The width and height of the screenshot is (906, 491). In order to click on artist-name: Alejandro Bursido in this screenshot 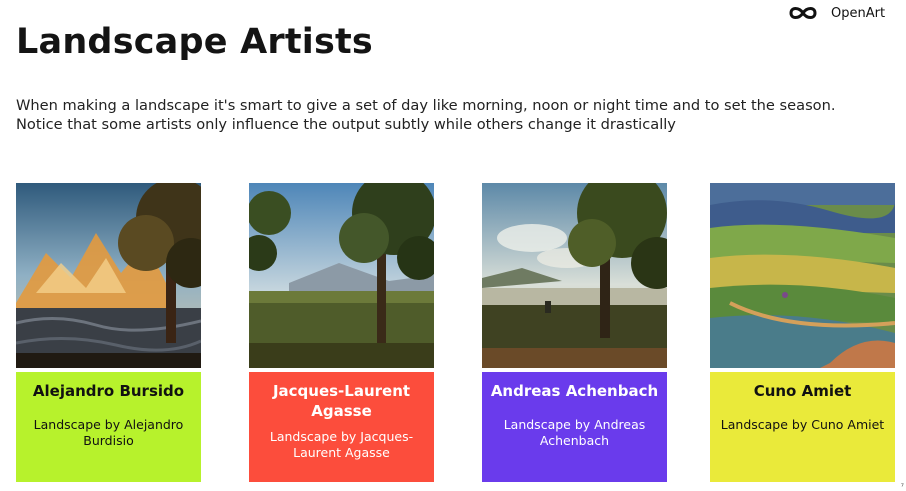, I will do `click(108, 391)`.